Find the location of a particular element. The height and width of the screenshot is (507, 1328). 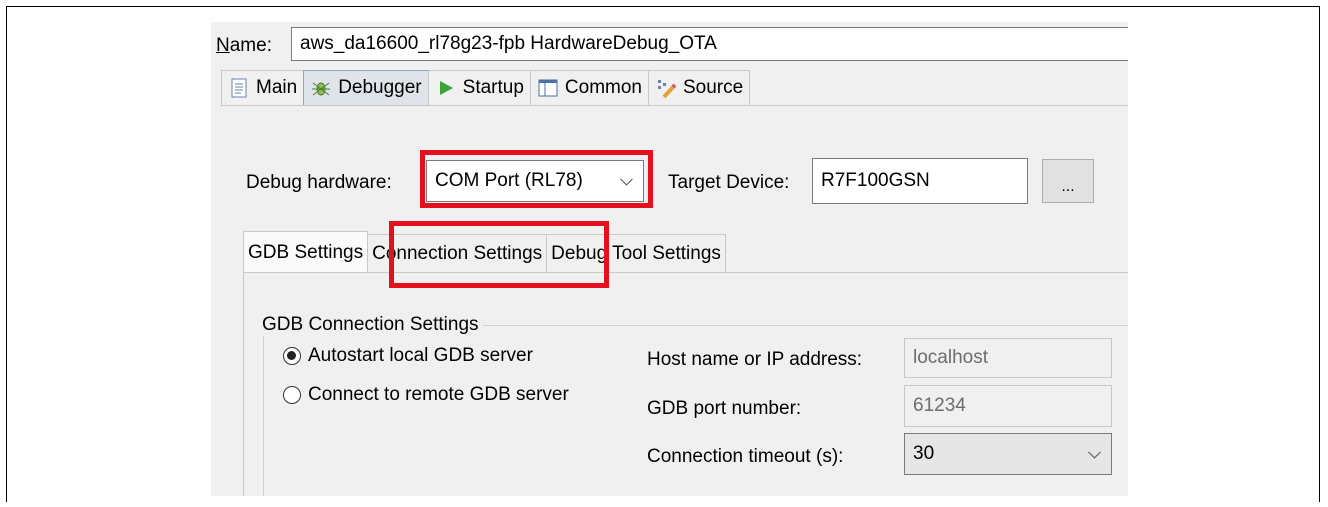

debug-hardware-select: COM Port (RL78) is located at coordinates (535, 181).